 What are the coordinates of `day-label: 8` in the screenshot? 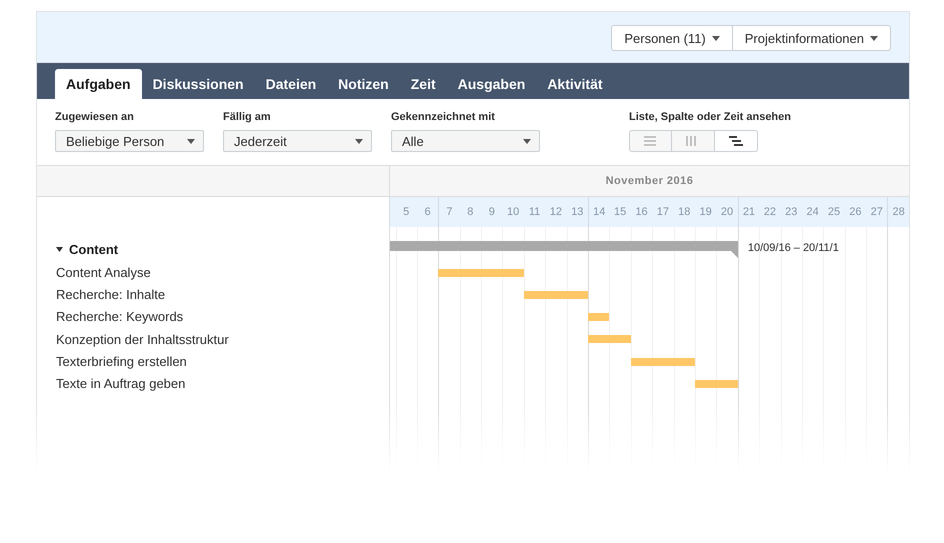 It's located at (470, 212).